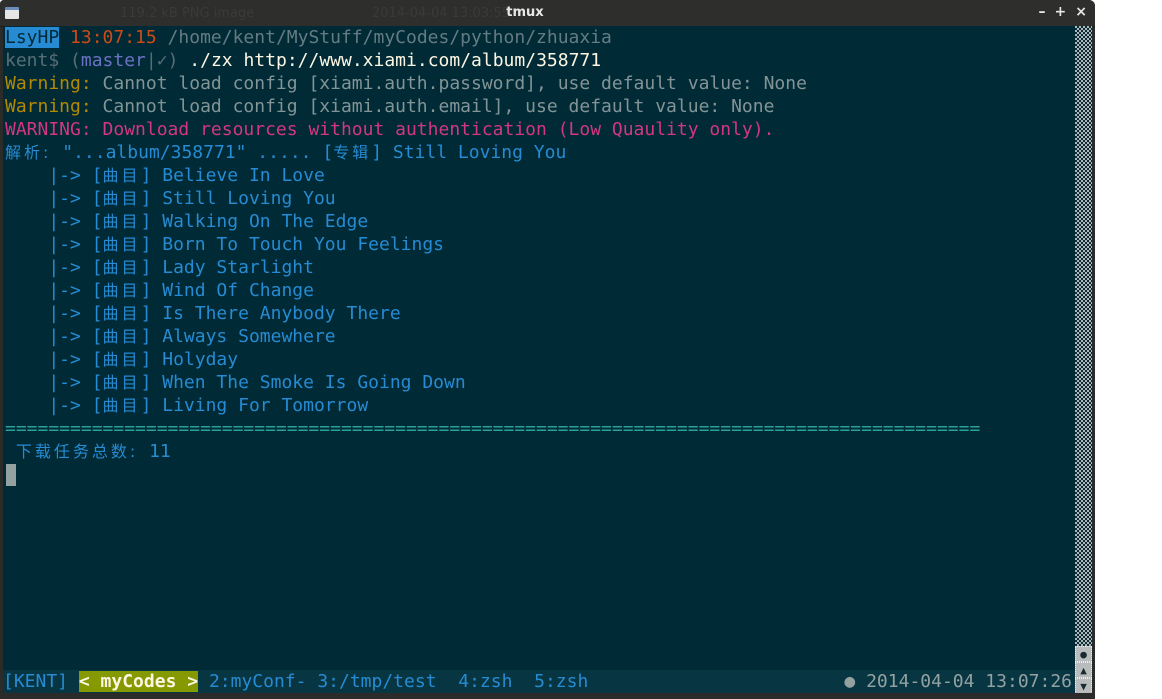 The image size is (1162, 699). I want to click on maximize-button: +, so click(1061, 12).